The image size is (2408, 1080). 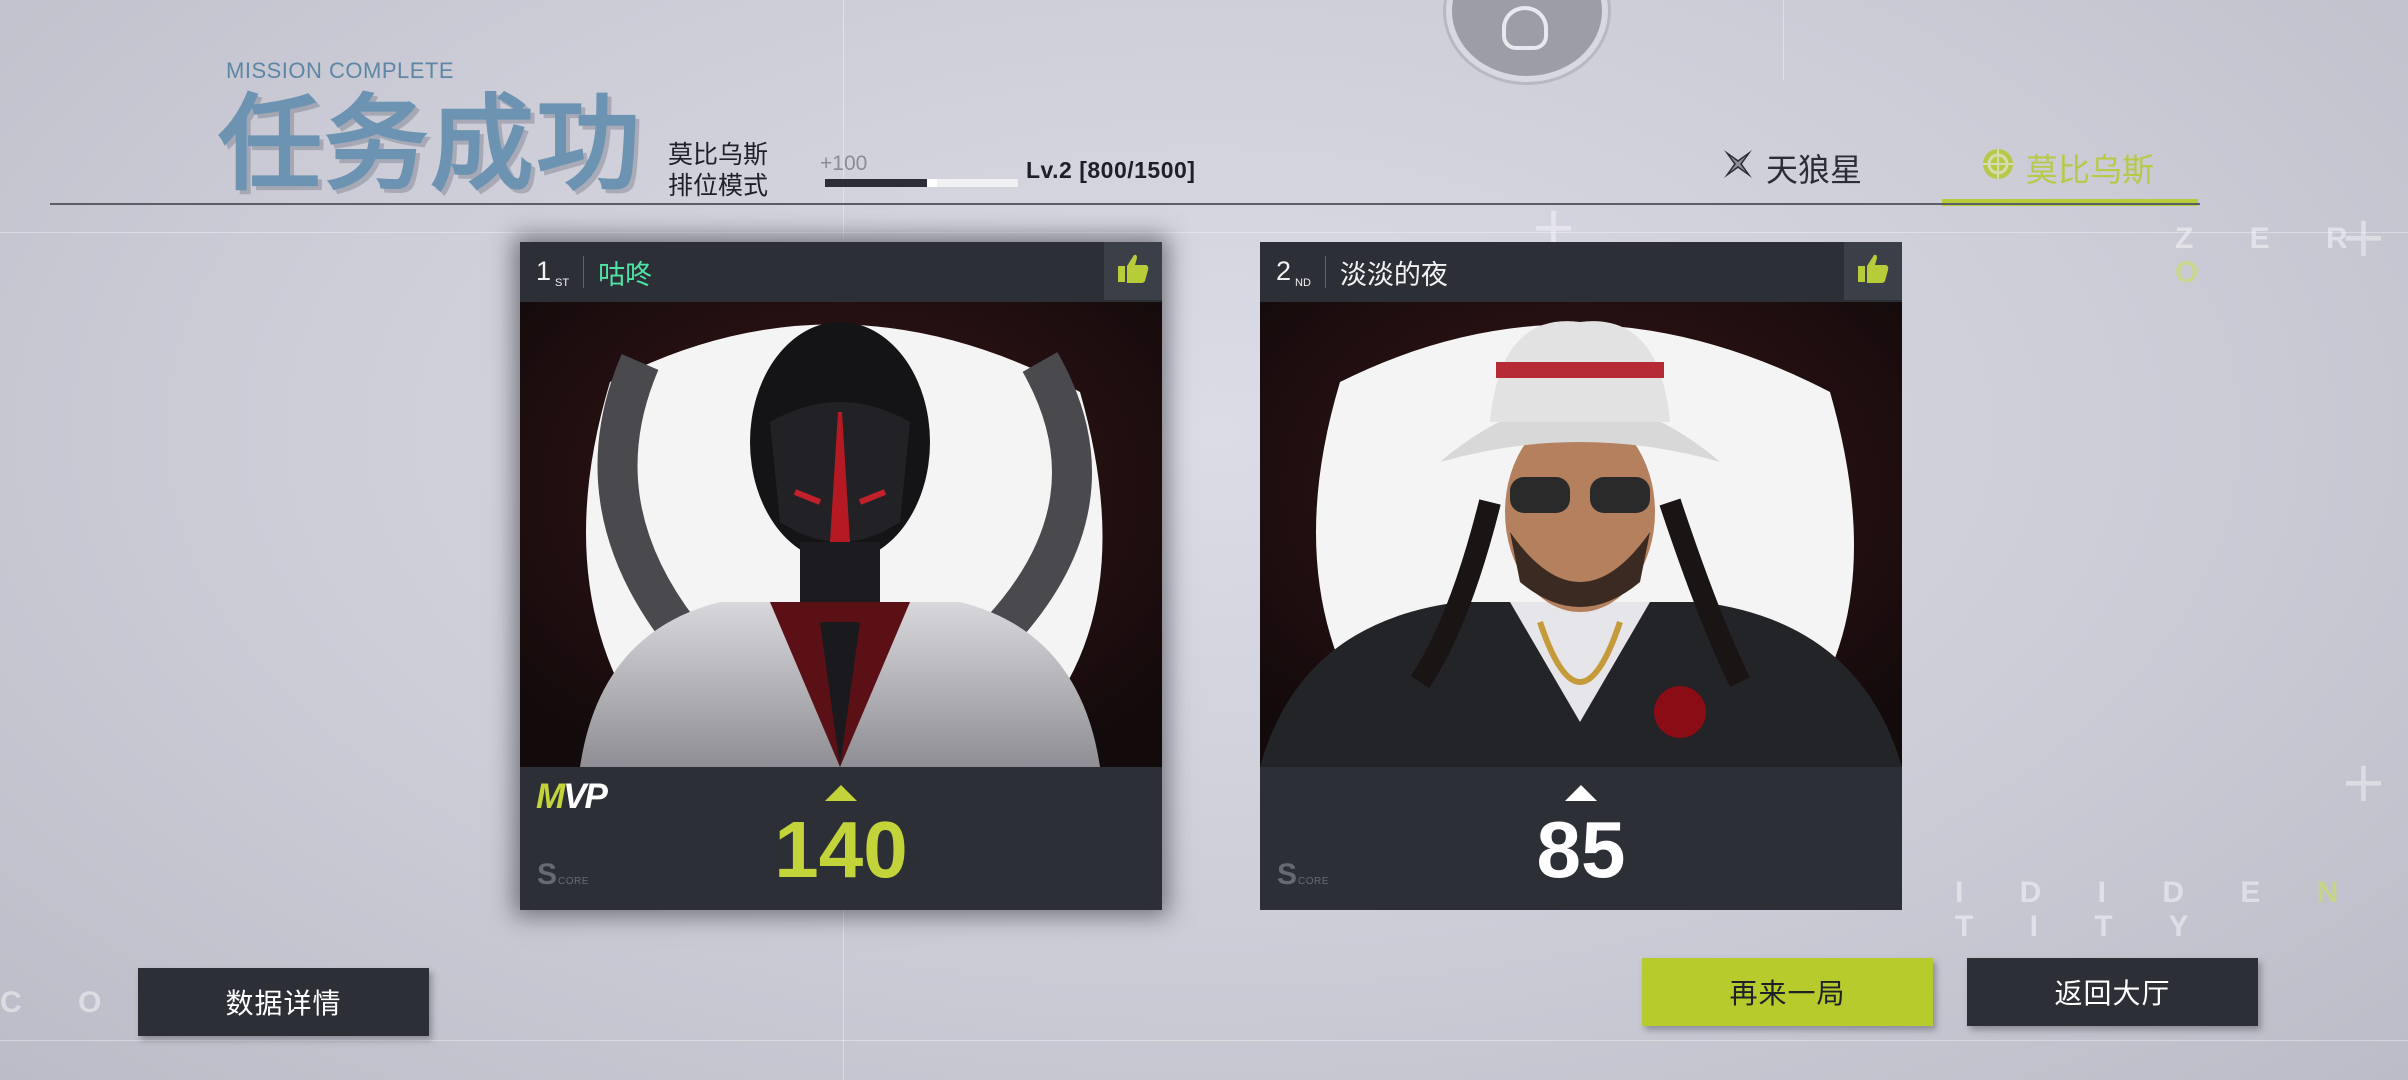 I want to click on data-details-button: 数据详情, so click(x=283, y=1002).